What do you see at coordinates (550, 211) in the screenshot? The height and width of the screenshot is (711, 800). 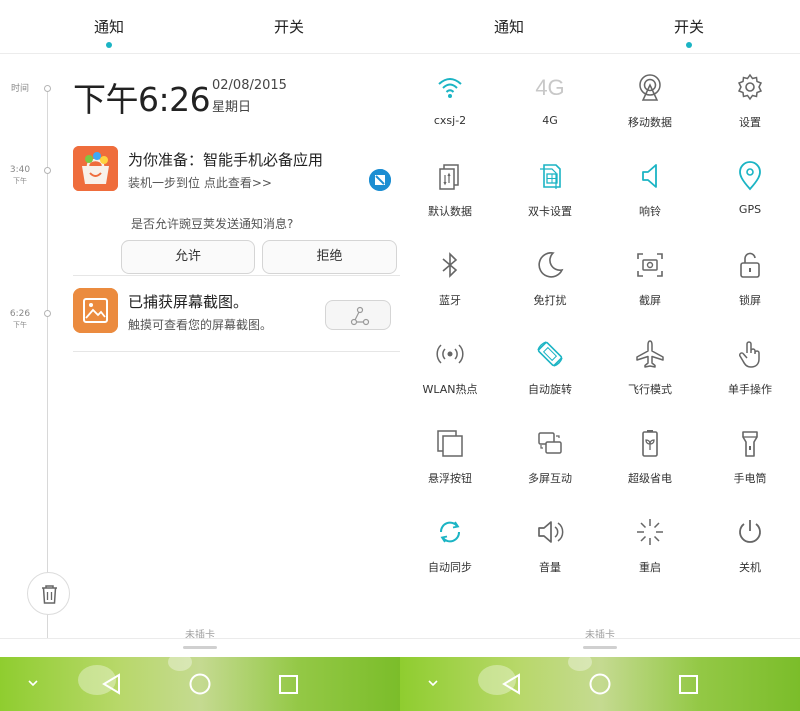 I see `toggle-label: 双卡设置` at bounding box center [550, 211].